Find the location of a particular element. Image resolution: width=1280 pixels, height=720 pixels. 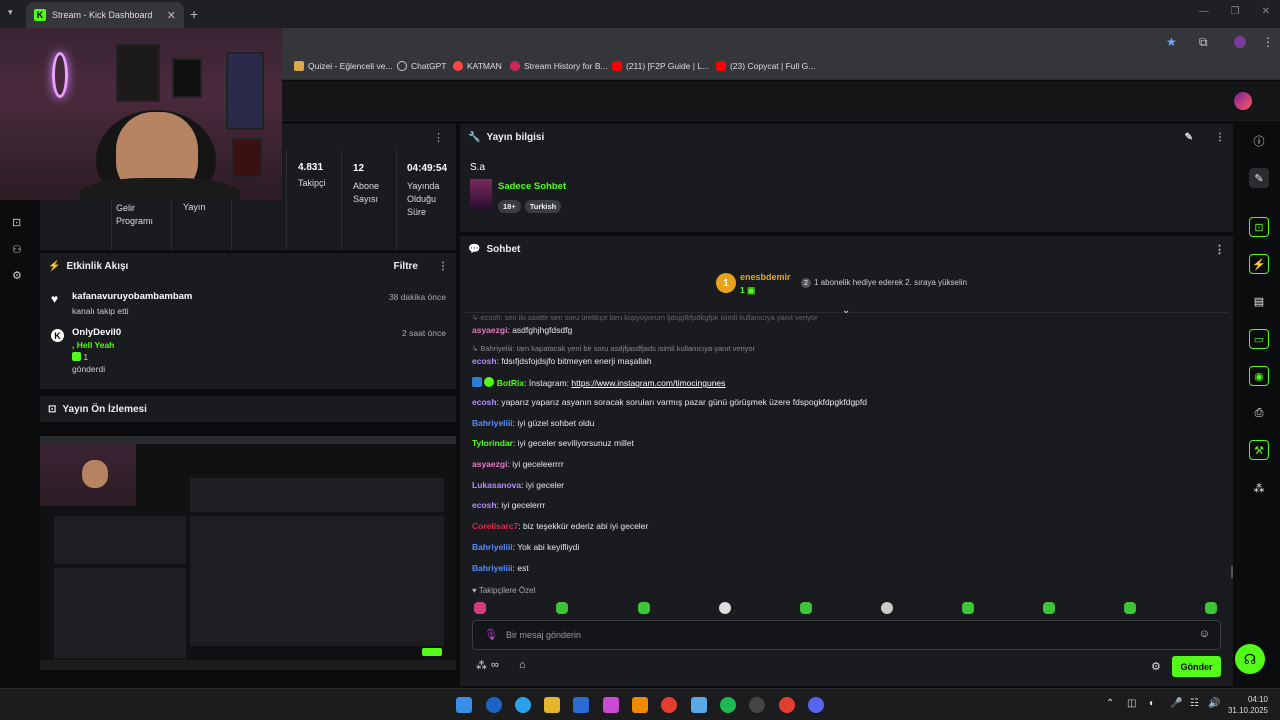

close-window-icon: ✕ is located at coordinates (1266, 11).